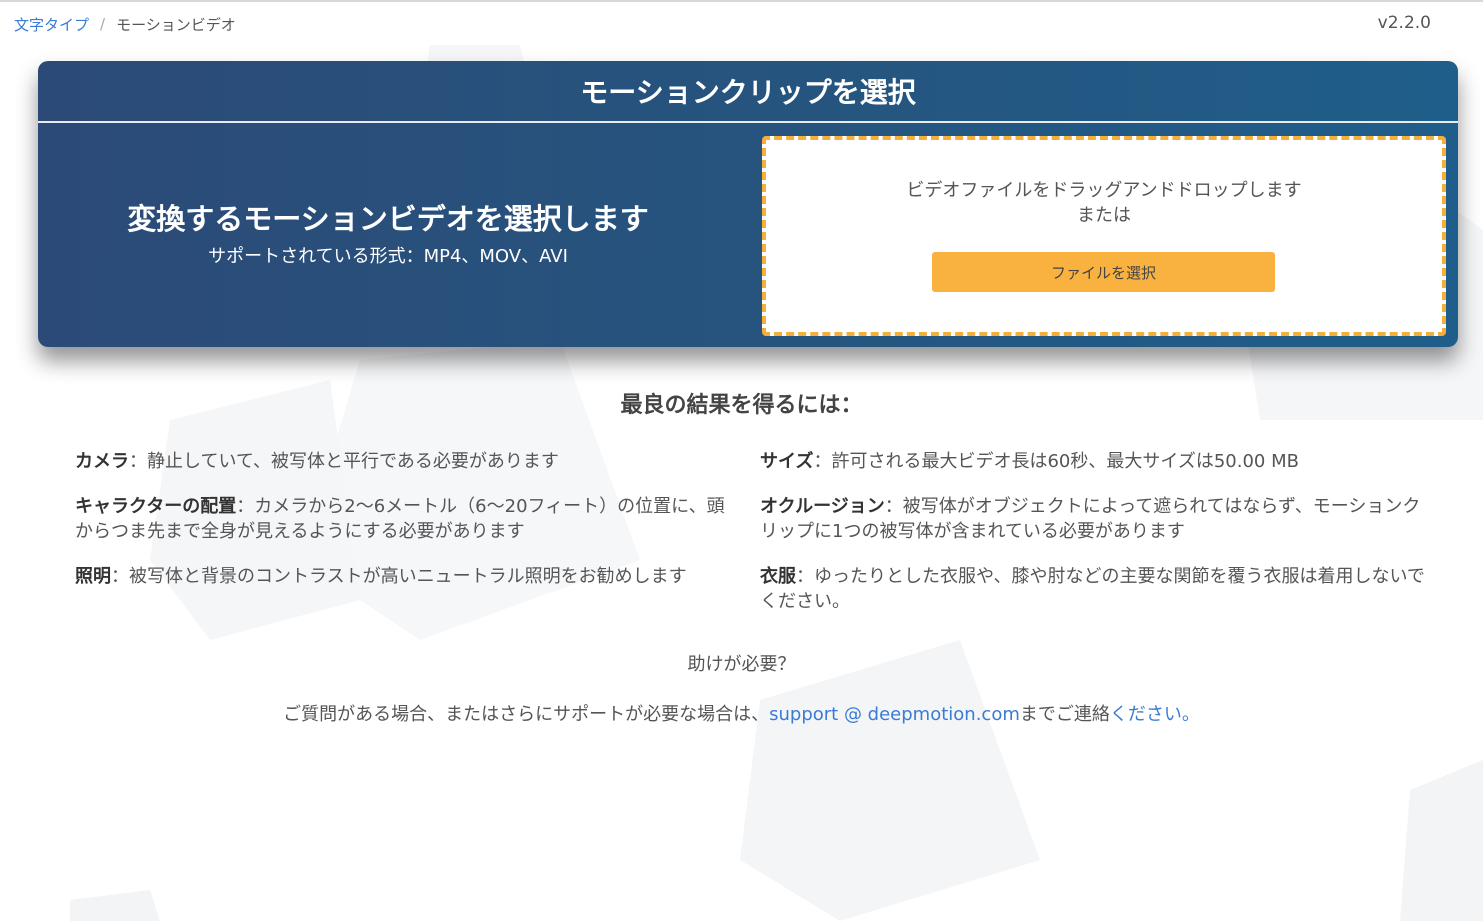 This screenshot has height=921, width=1483. I want to click on supported-formats: サポートされている形式：MP4、MOV、AVI, so click(388, 256).